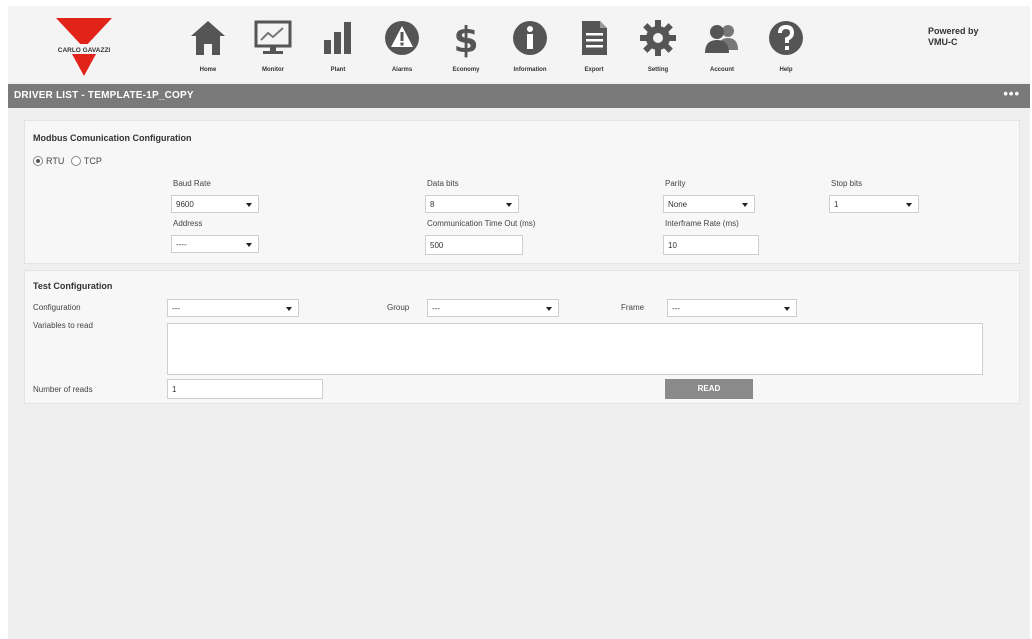 This screenshot has height=639, width=1032. What do you see at coordinates (84, 46) in the screenshot?
I see `carlo-gavazzi-logo: CARLO GAVAZZI` at bounding box center [84, 46].